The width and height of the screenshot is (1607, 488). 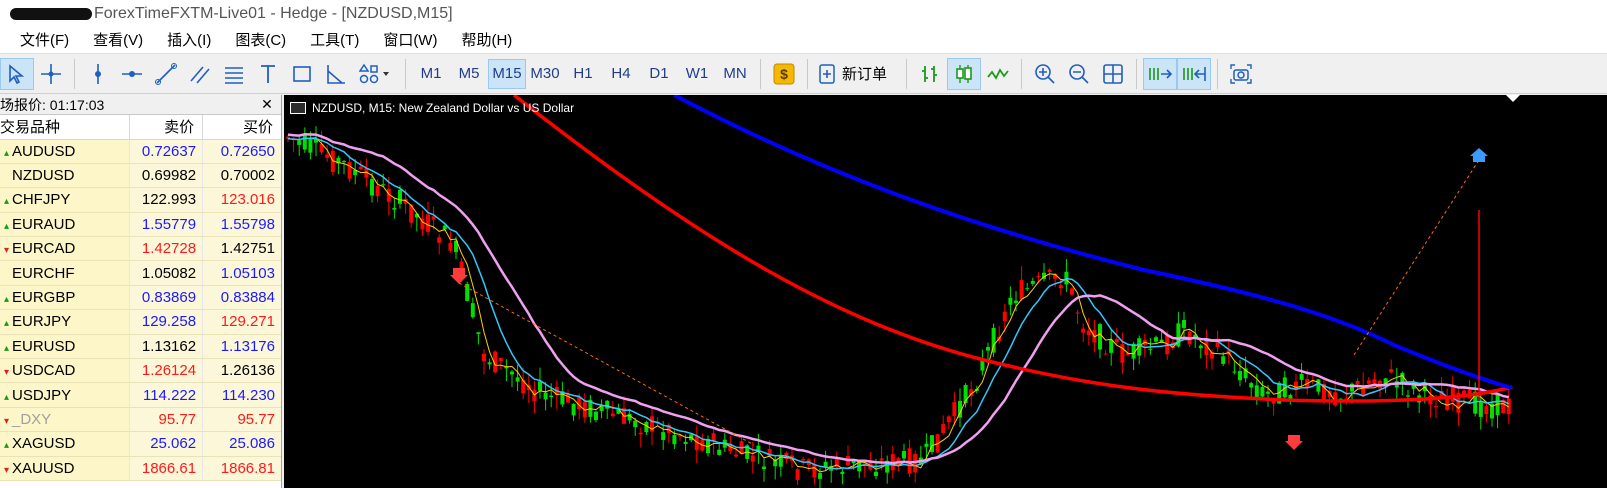 What do you see at coordinates (267, 104) in the screenshot?
I see `close-icon: ✕` at bounding box center [267, 104].